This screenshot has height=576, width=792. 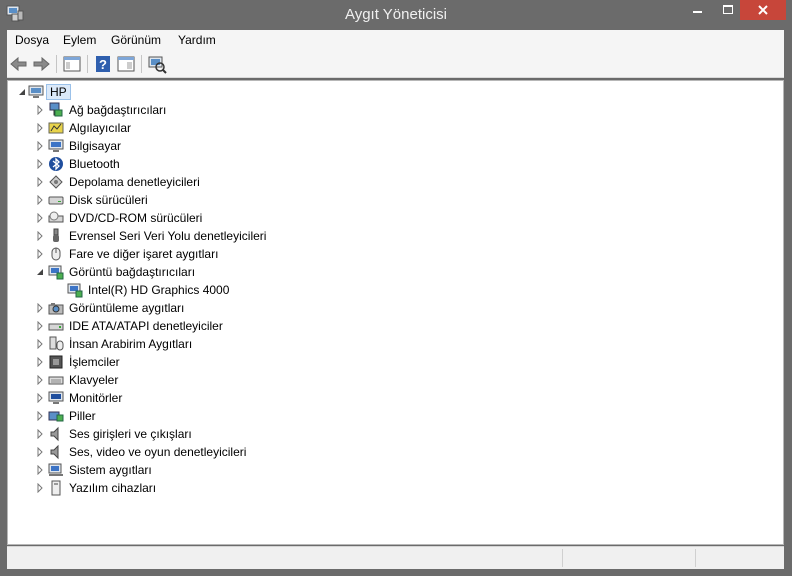 I want to click on ide-controller-icon, so click(x=56, y=327).